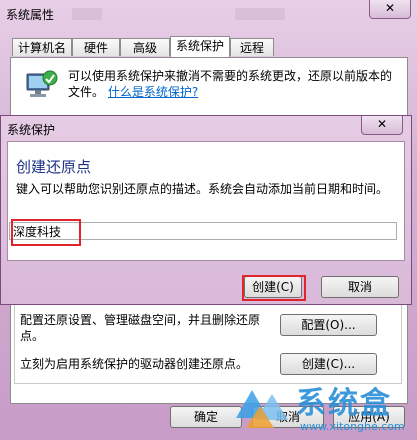  I want to click on create-description: 立刻为启用系统保护的驱动器创建还原点。, so click(134, 364).